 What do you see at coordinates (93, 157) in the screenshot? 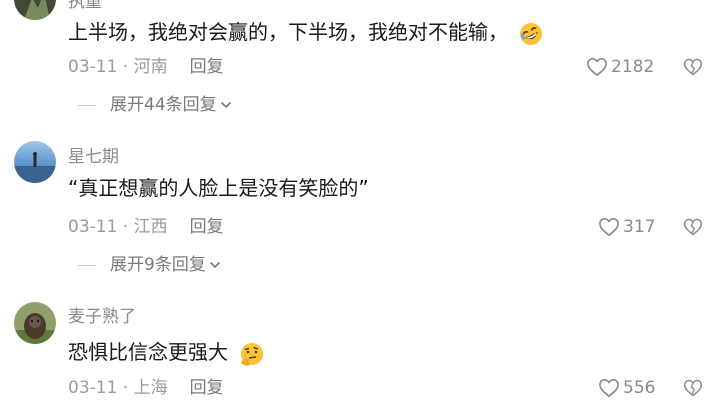
I see `comment-username: 星七期` at bounding box center [93, 157].